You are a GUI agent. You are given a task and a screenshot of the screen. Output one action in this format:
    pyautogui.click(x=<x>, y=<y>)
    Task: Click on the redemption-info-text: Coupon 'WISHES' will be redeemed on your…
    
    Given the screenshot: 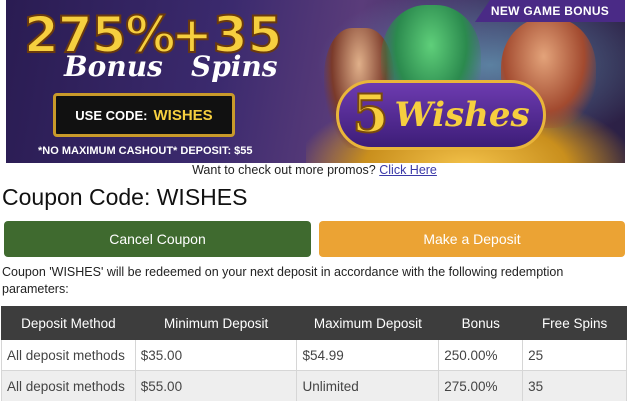 What is the action you would take?
    pyautogui.click(x=283, y=280)
    